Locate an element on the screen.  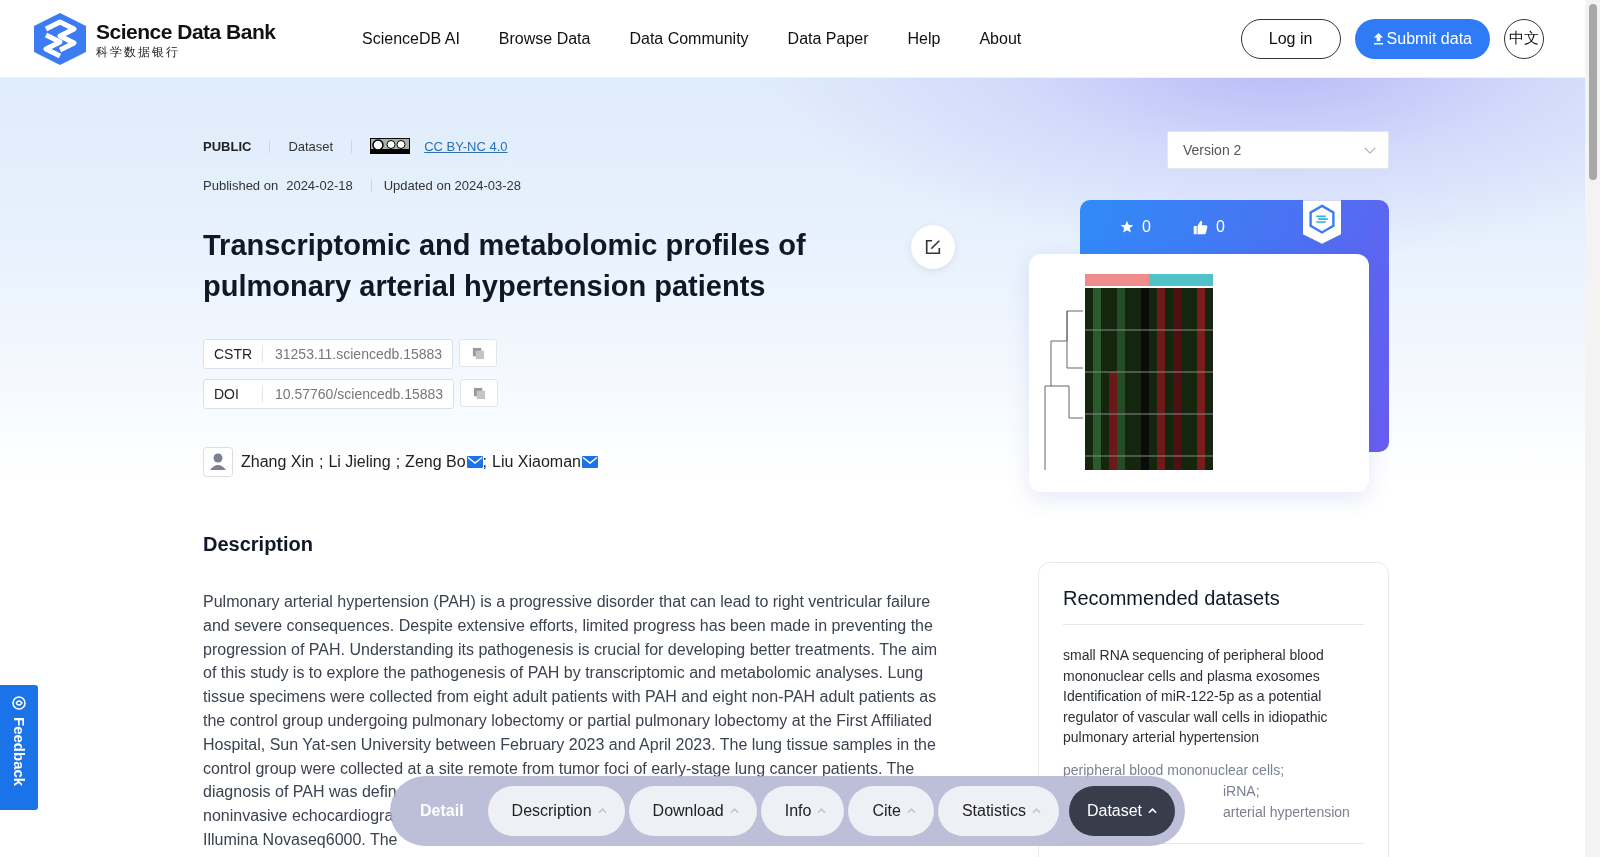
description-text: Pulmonary arterial hypertension (PAH) is a progressive disorder that can lead to right ventricular failure is located at coordinates (567, 602).